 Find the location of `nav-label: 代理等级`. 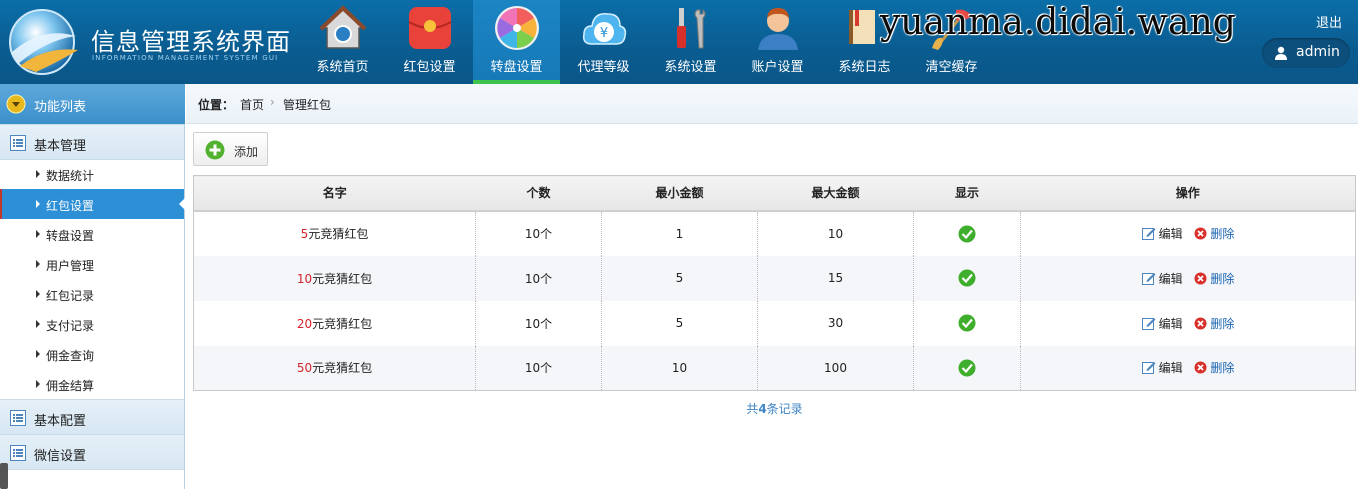

nav-label: 代理等级 is located at coordinates (603, 67).